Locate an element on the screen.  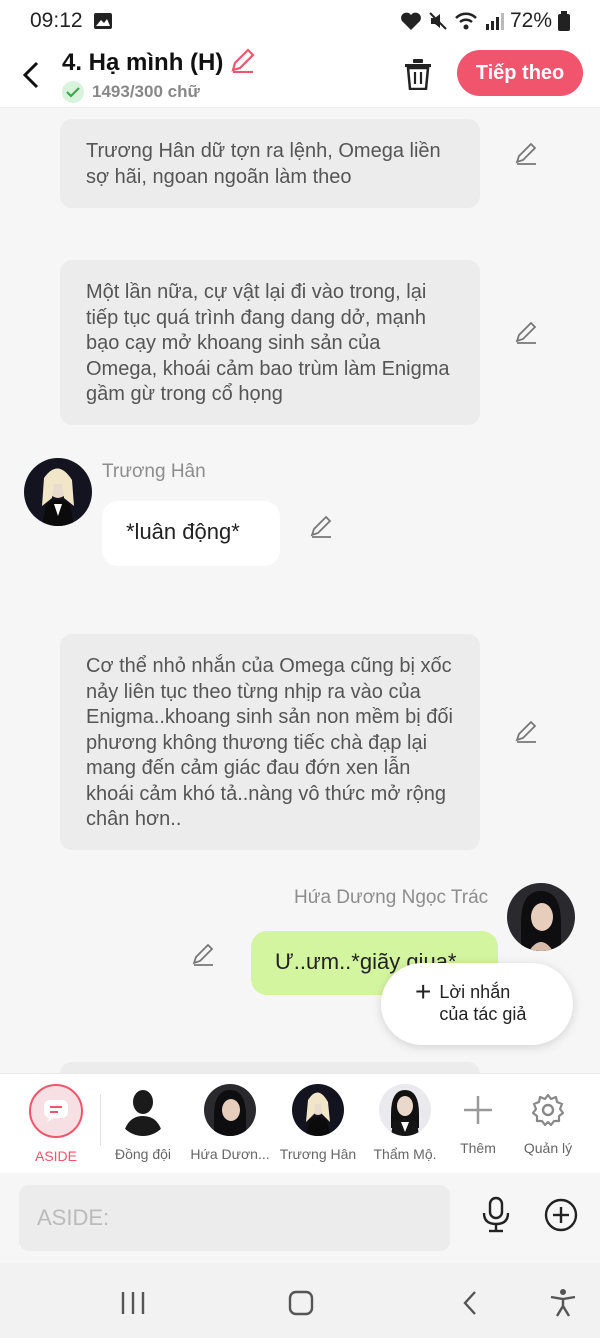
voice-button is located at coordinates (496, 1215).